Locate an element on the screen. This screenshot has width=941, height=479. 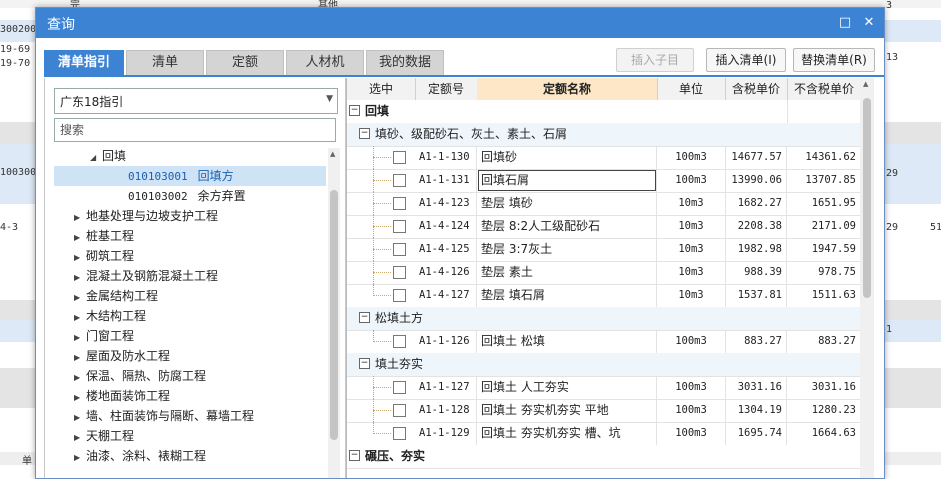
tree-node: ▶ 屋面及防水工程 is located at coordinates (122, 356).